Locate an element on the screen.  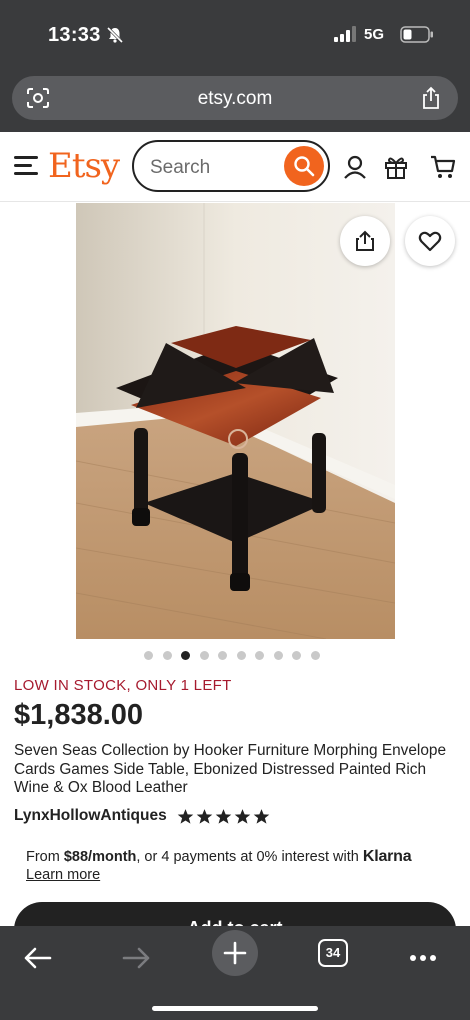
network-type: 5G is located at coordinates (374, 34).